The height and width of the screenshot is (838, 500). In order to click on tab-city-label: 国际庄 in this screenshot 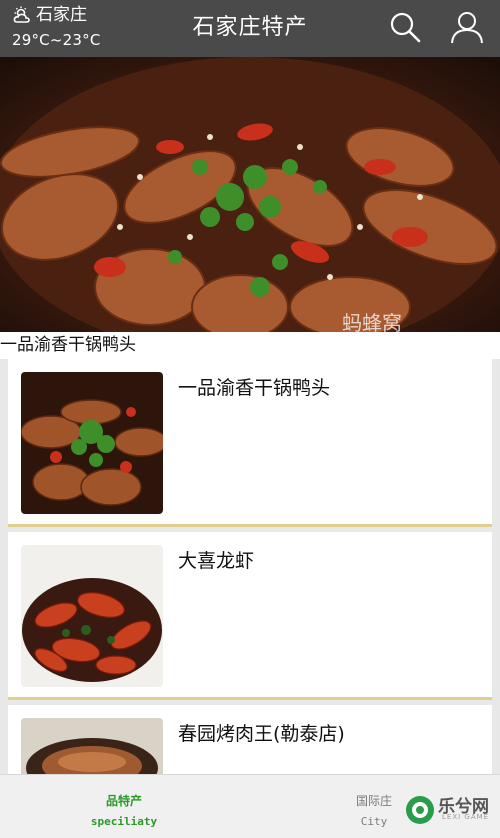, I will do `click(373, 801)`.